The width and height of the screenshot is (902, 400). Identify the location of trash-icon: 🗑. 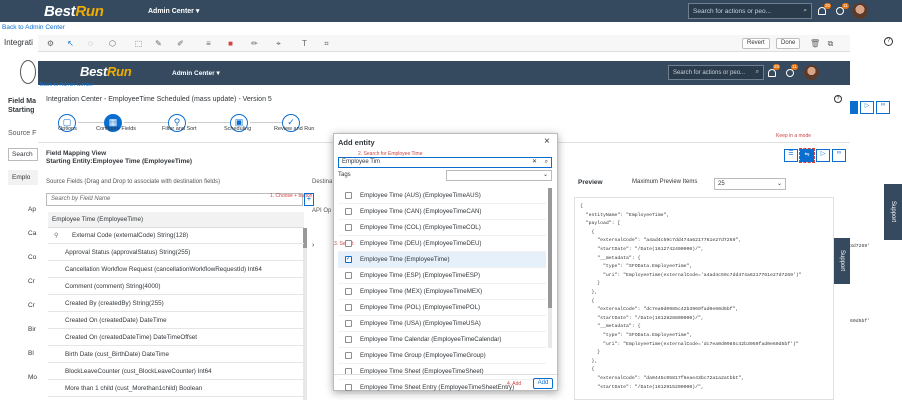
(815, 43).